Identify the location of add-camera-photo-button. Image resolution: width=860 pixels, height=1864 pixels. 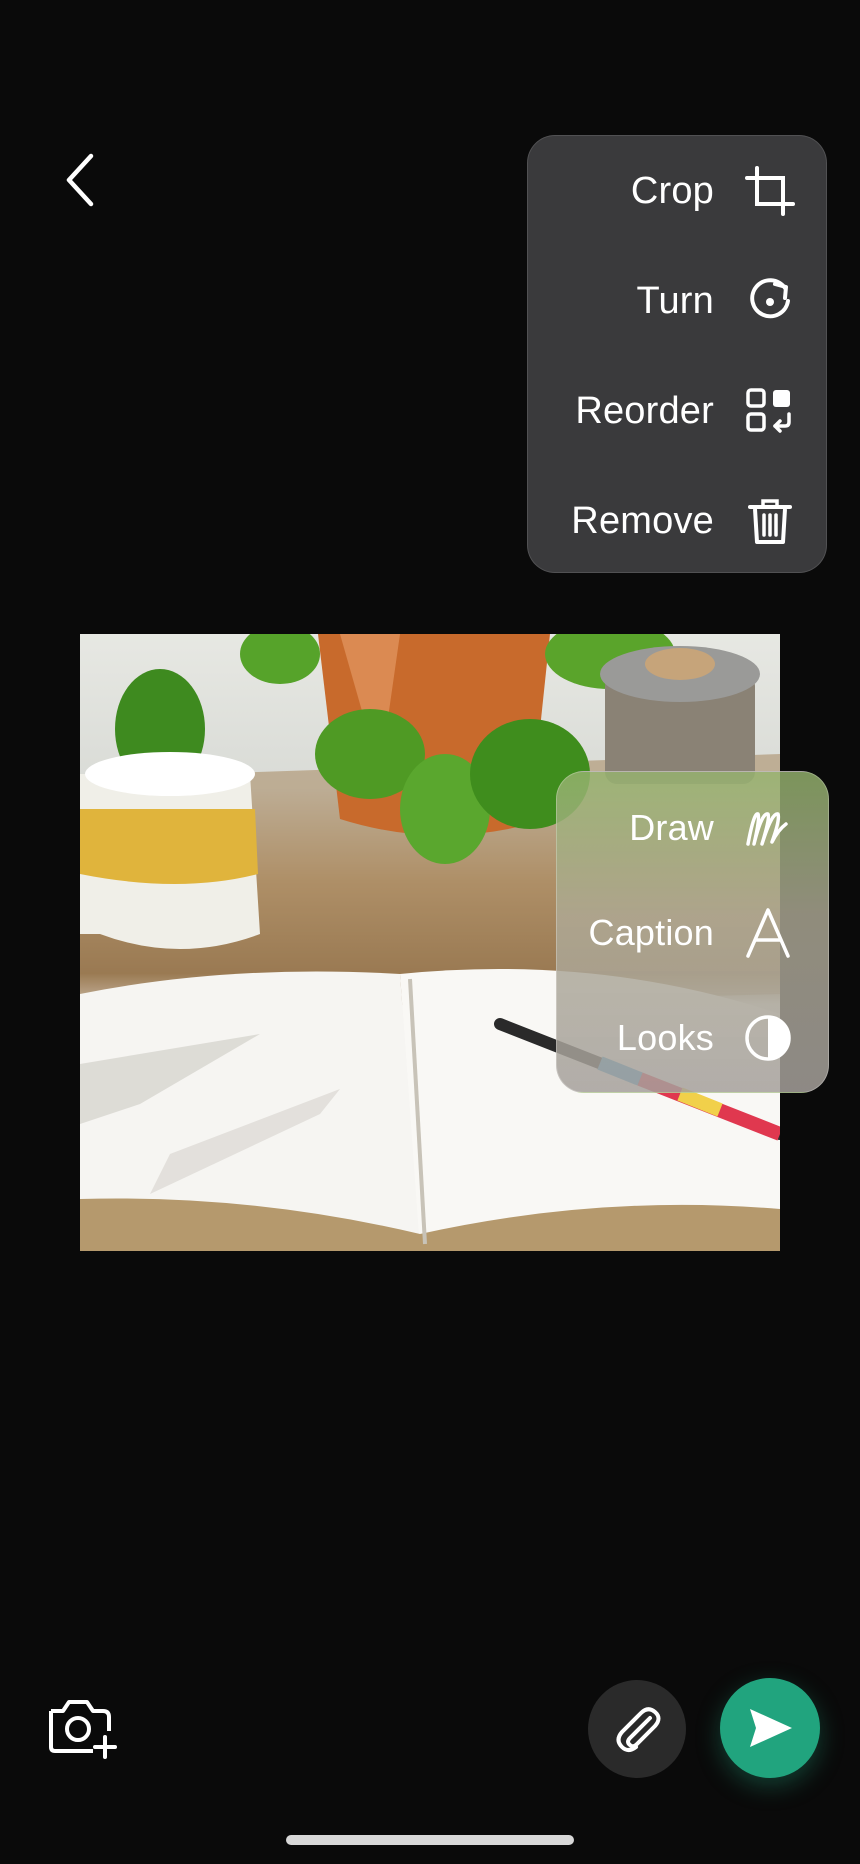
(81, 1727).